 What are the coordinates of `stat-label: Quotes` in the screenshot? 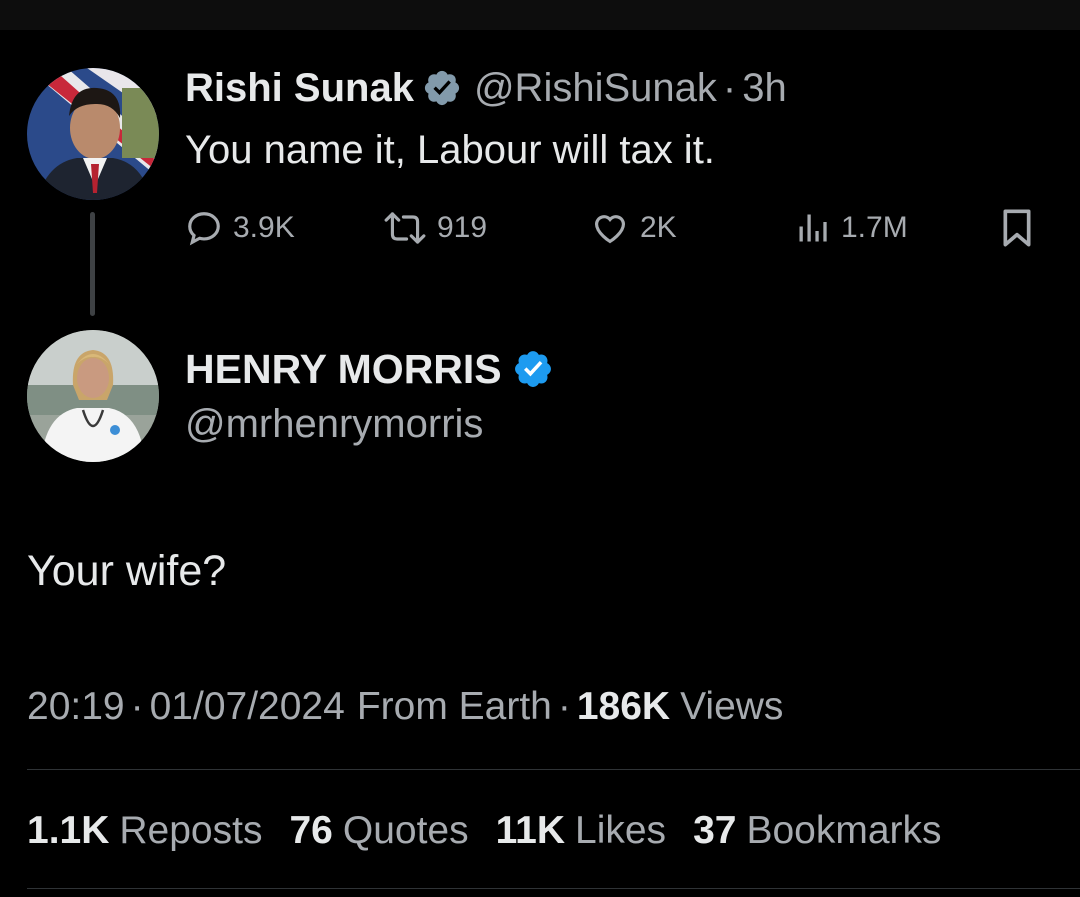 It's located at (405, 830).